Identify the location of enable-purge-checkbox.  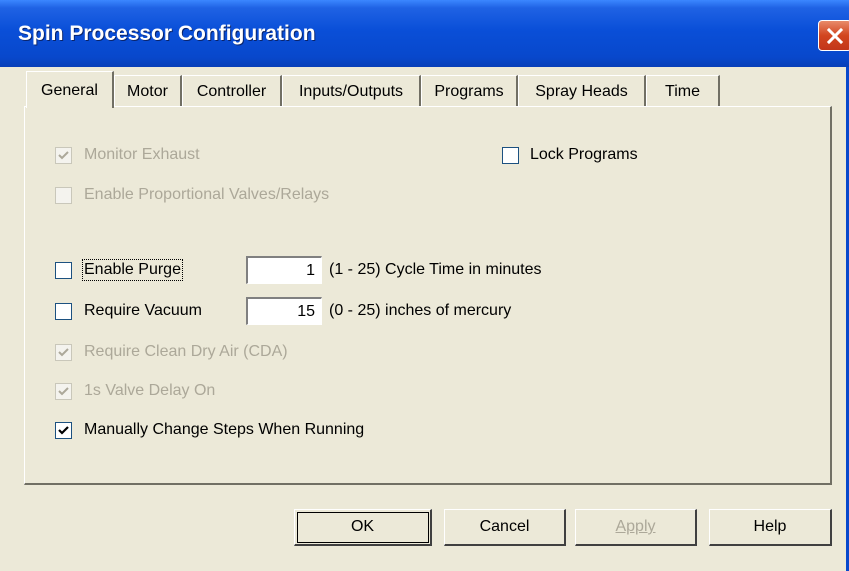
(63, 270).